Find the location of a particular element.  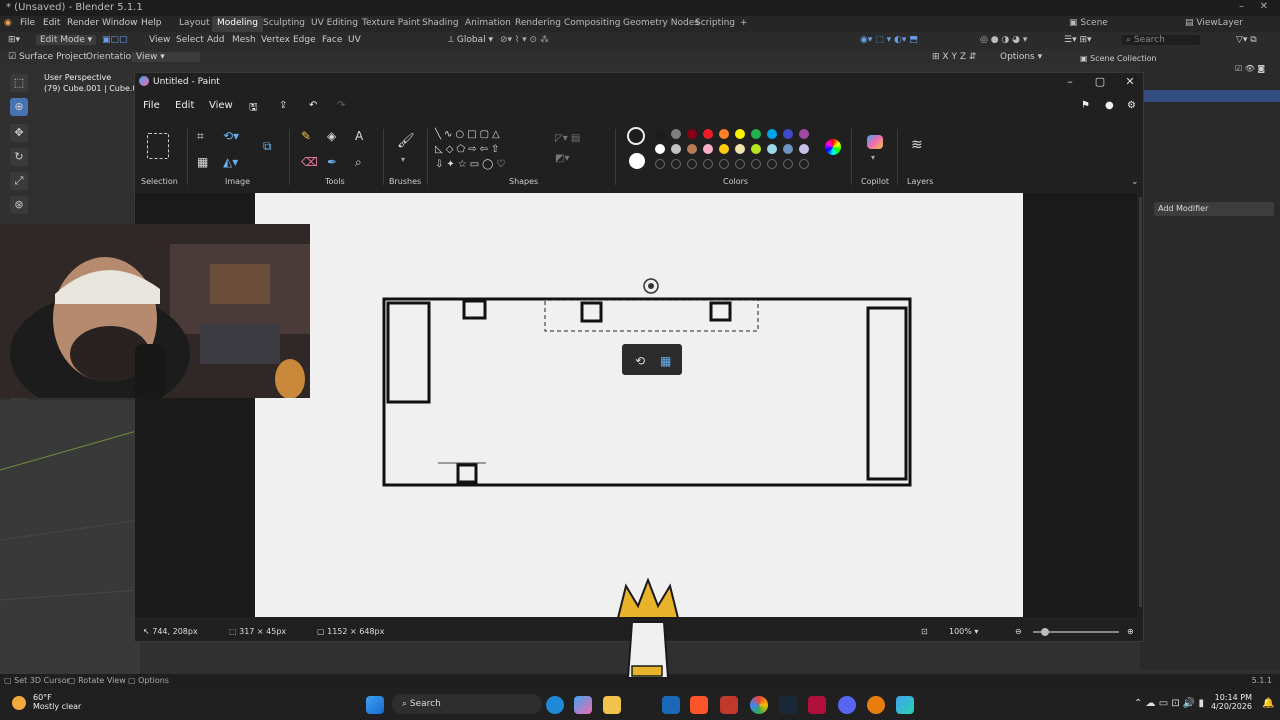

paint-minimize-button: – is located at coordinates (1070, 83).